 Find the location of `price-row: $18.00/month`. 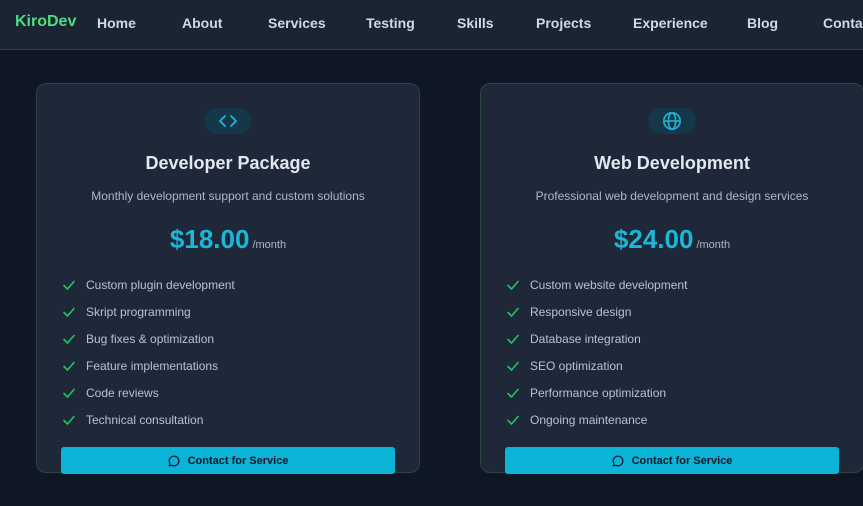

price-row: $18.00/month is located at coordinates (228, 239).